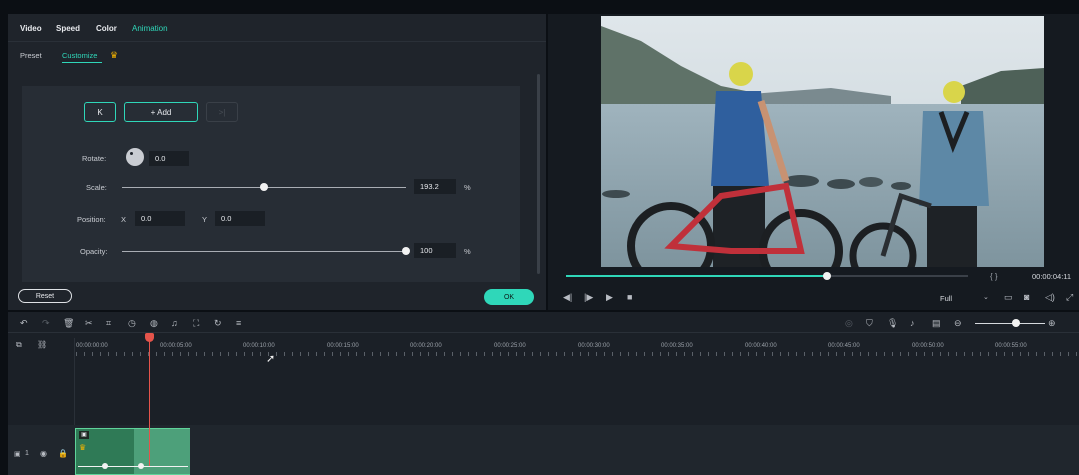 The height and width of the screenshot is (475, 1079). Describe the element at coordinates (946, 298) in the screenshot. I see `zoom-select: Full` at that location.